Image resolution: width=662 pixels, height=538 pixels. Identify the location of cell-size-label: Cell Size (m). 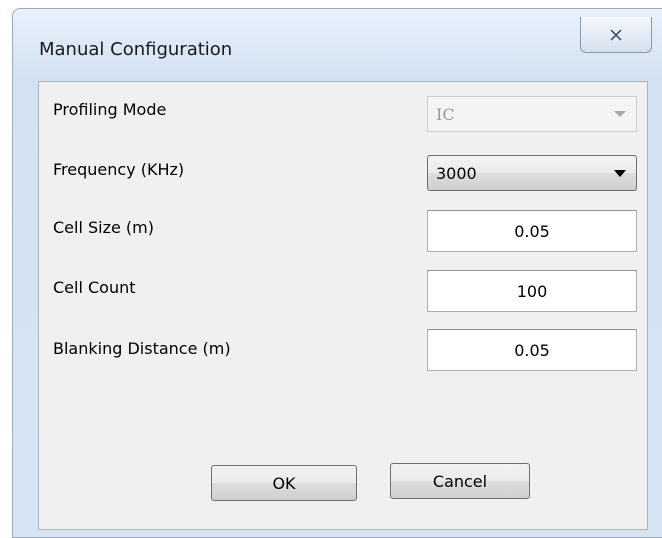
(103, 227).